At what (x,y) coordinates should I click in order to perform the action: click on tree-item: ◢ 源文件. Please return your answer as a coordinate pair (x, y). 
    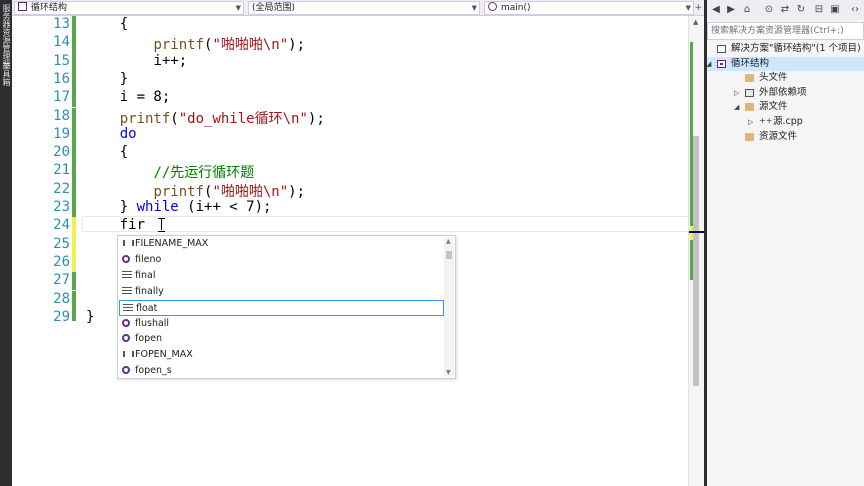
    Looking at the image, I should click on (785, 107).